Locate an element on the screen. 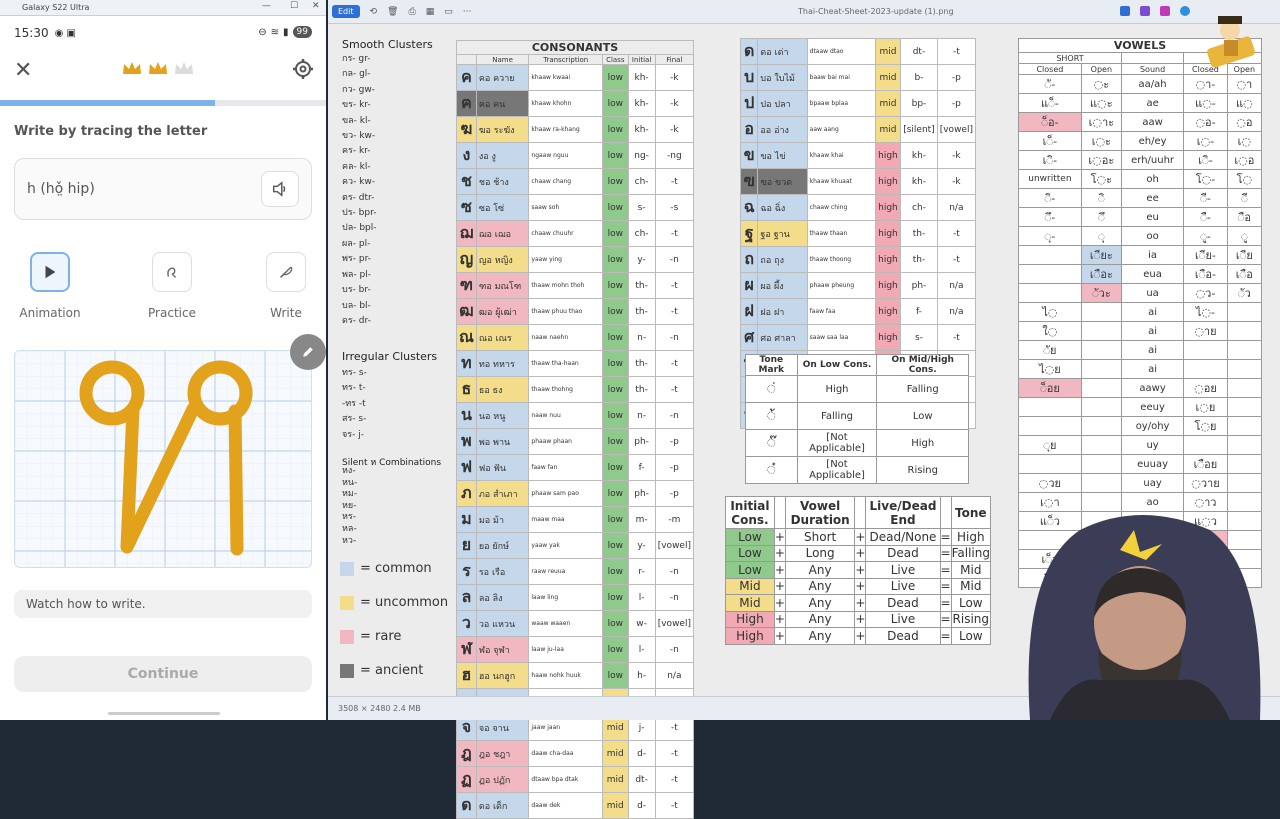 The height and width of the screenshot is (819, 1280). consonant-letter: น is located at coordinates (466, 415).